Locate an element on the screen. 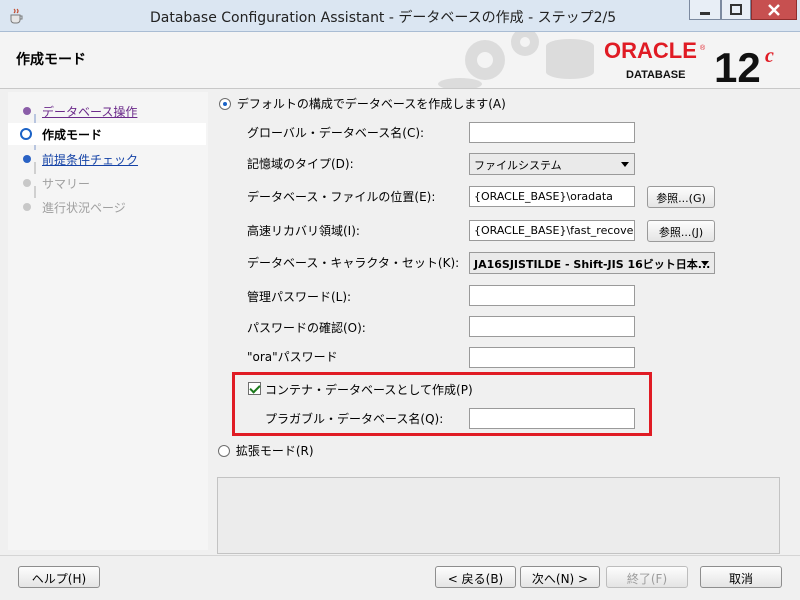  oracle-database-logo: ORACLE ® DATABASE 12 c is located at coordinates (689, 62).